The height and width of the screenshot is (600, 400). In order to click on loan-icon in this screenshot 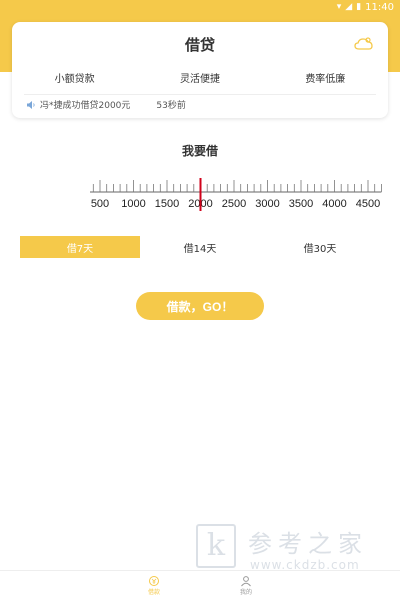, I will do `click(153, 581)`.